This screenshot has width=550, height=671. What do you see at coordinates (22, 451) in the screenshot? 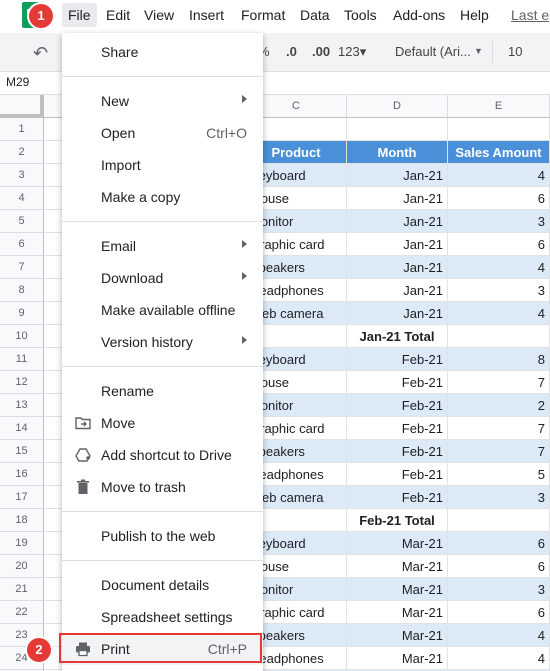
I see `row-number: 15` at bounding box center [22, 451].